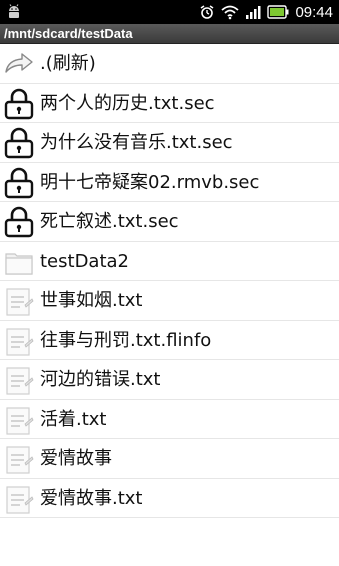  What do you see at coordinates (169, 419) in the screenshot?
I see `list-item: 活着.txt` at bounding box center [169, 419].